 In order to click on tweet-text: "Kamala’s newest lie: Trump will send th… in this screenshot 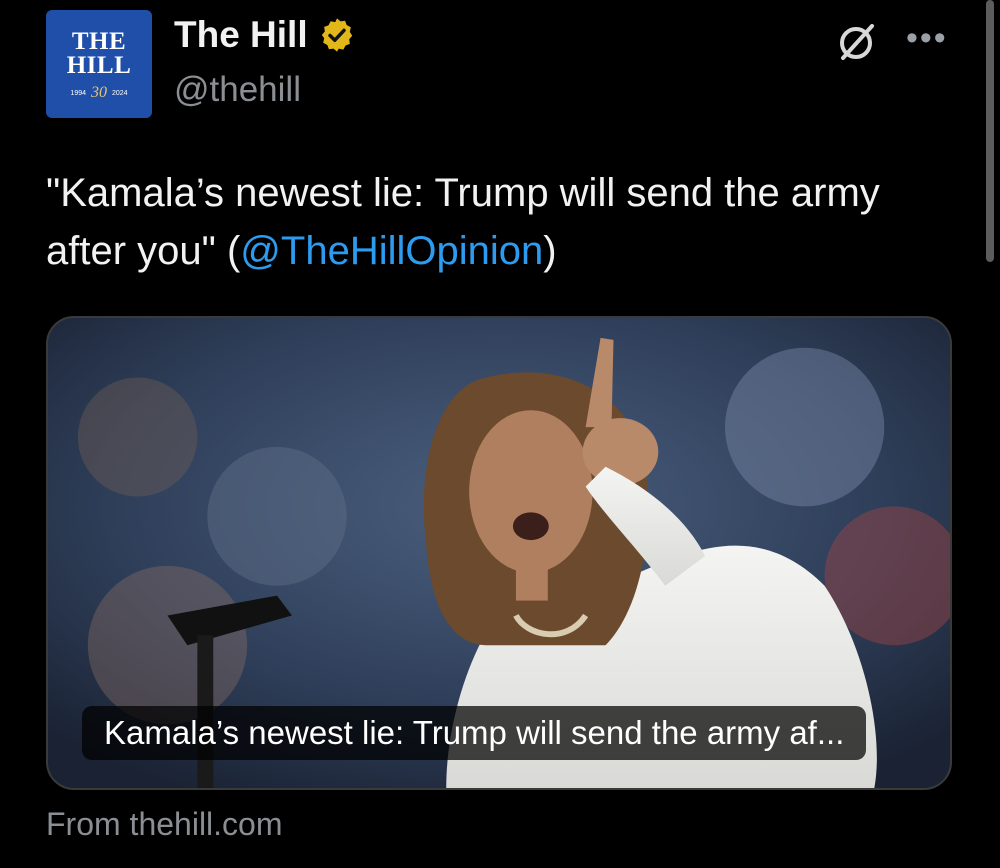, I will do `click(496, 222)`.